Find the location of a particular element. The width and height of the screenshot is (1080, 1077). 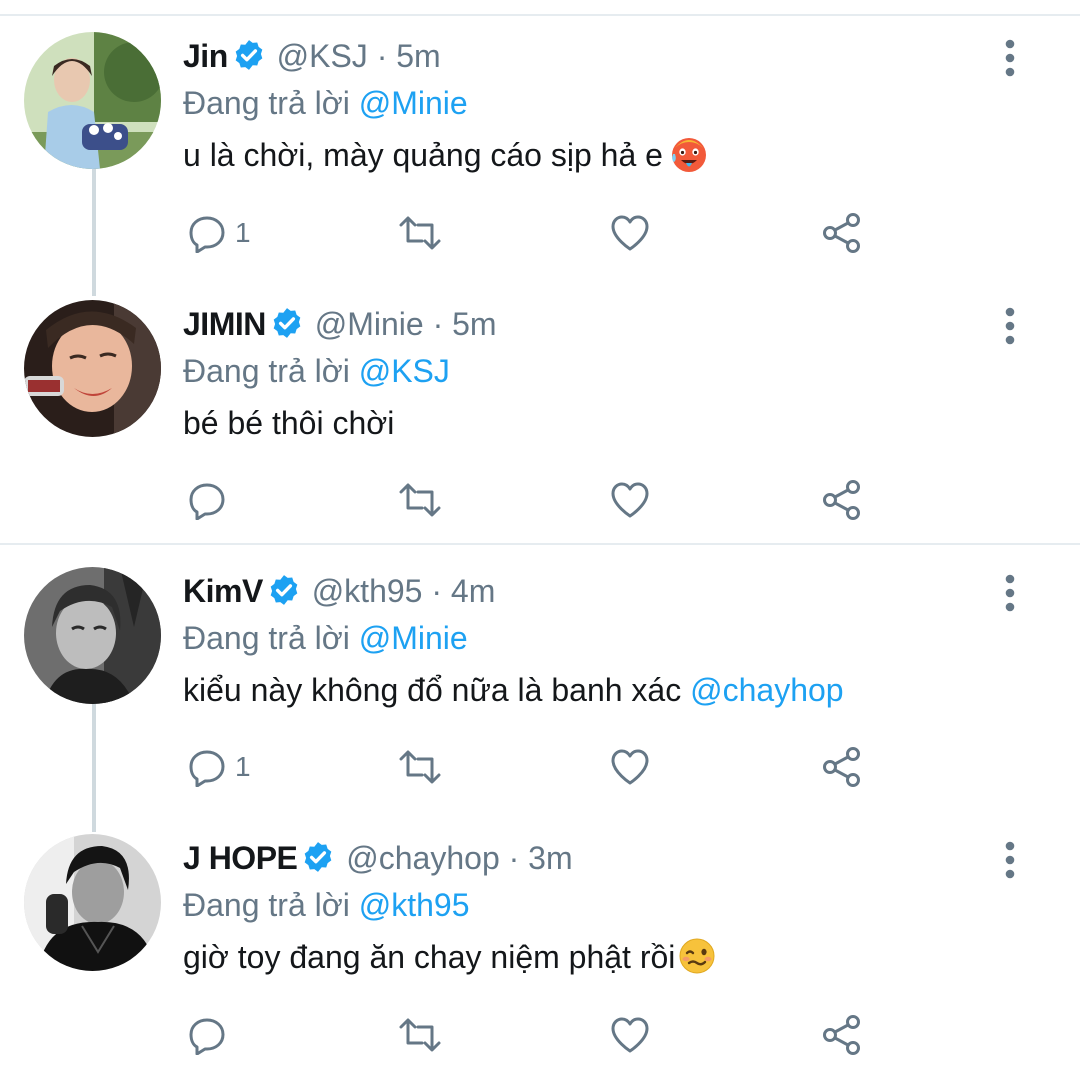

tweet-text-content: kiểu này không đổ nữa là banh xác is located at coordinates (432, 690).